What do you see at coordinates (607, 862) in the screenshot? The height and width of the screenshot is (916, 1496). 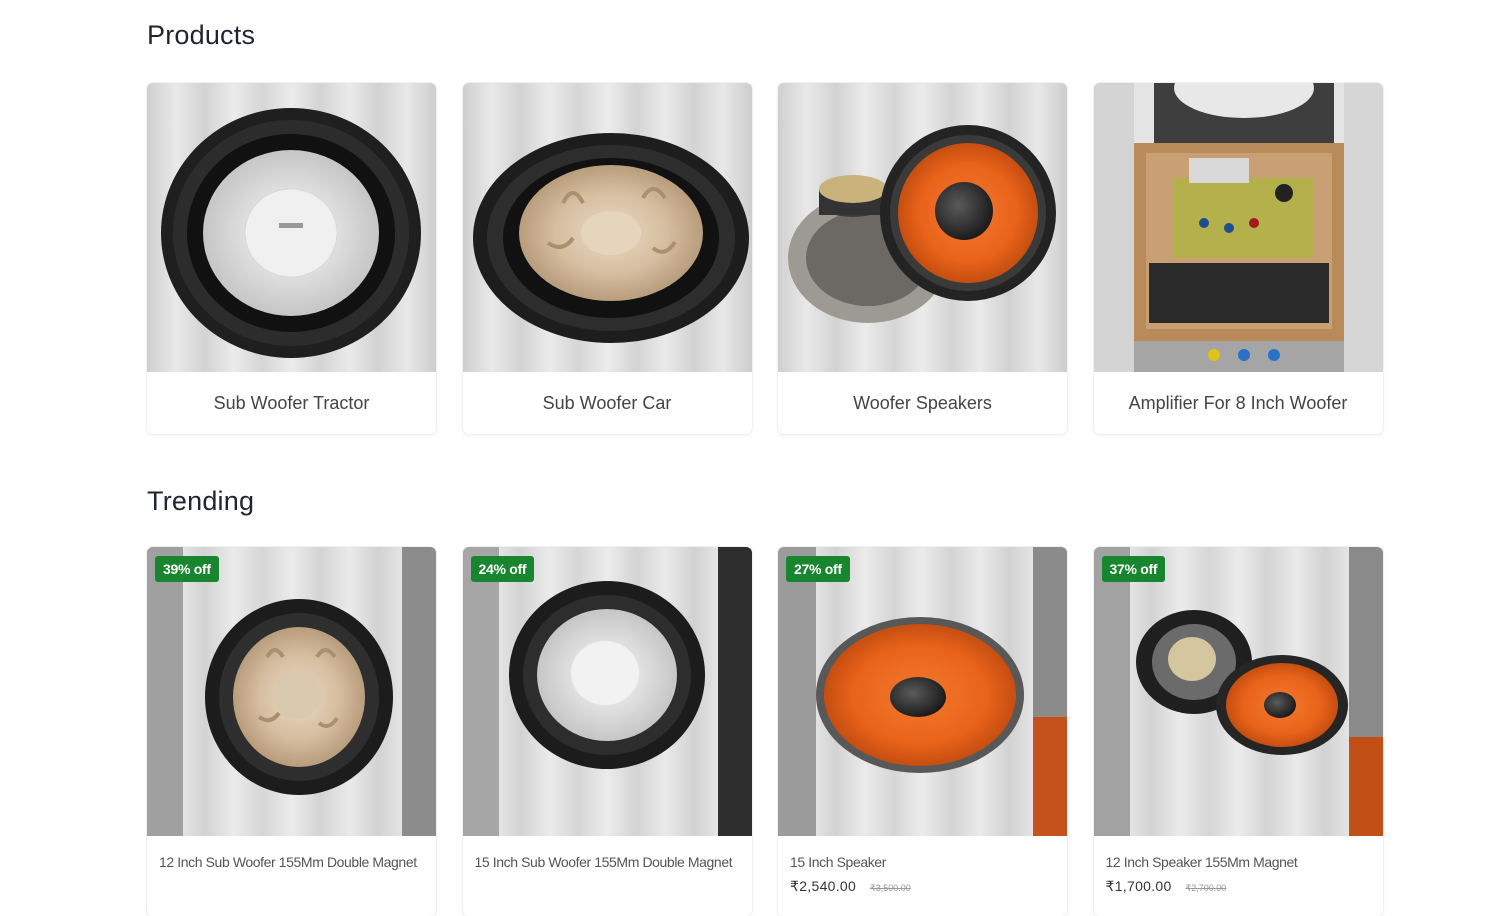 I see `product-name: 15 Inch Sub Woofer 155Mm Double Magnet` at bounding box center [607, 862].